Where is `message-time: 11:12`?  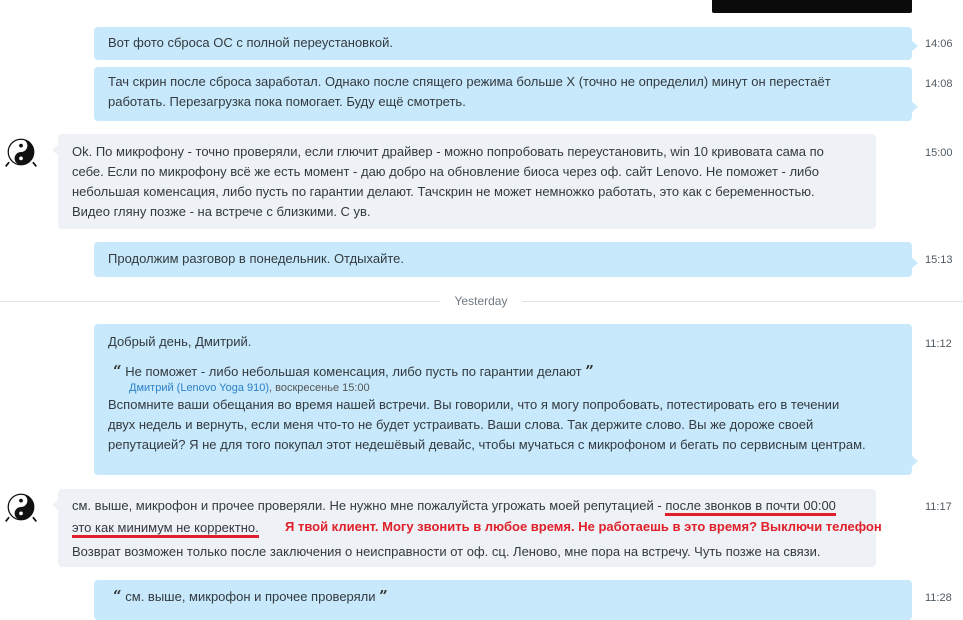 message-time: 11:12 is located at coordinates (938, 344).